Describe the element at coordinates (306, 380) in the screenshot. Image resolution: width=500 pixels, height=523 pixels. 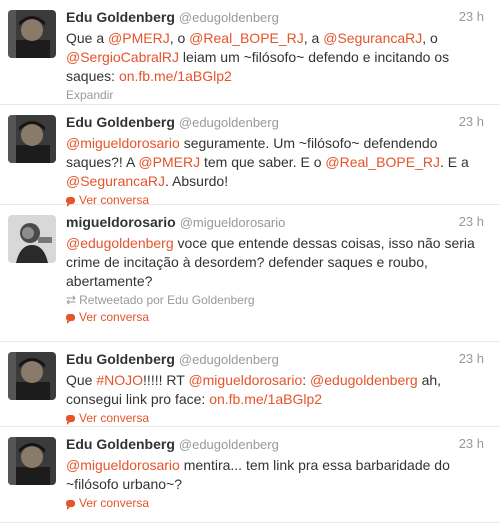
I see `tweet-text-fragment: :` at that location.